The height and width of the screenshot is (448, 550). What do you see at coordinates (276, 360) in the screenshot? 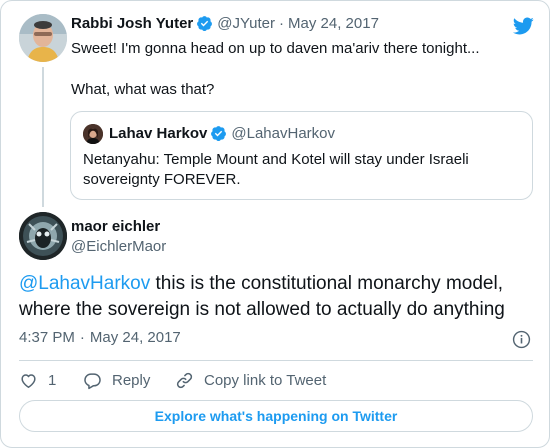
I see `divider` at bounding box center [276, 360].